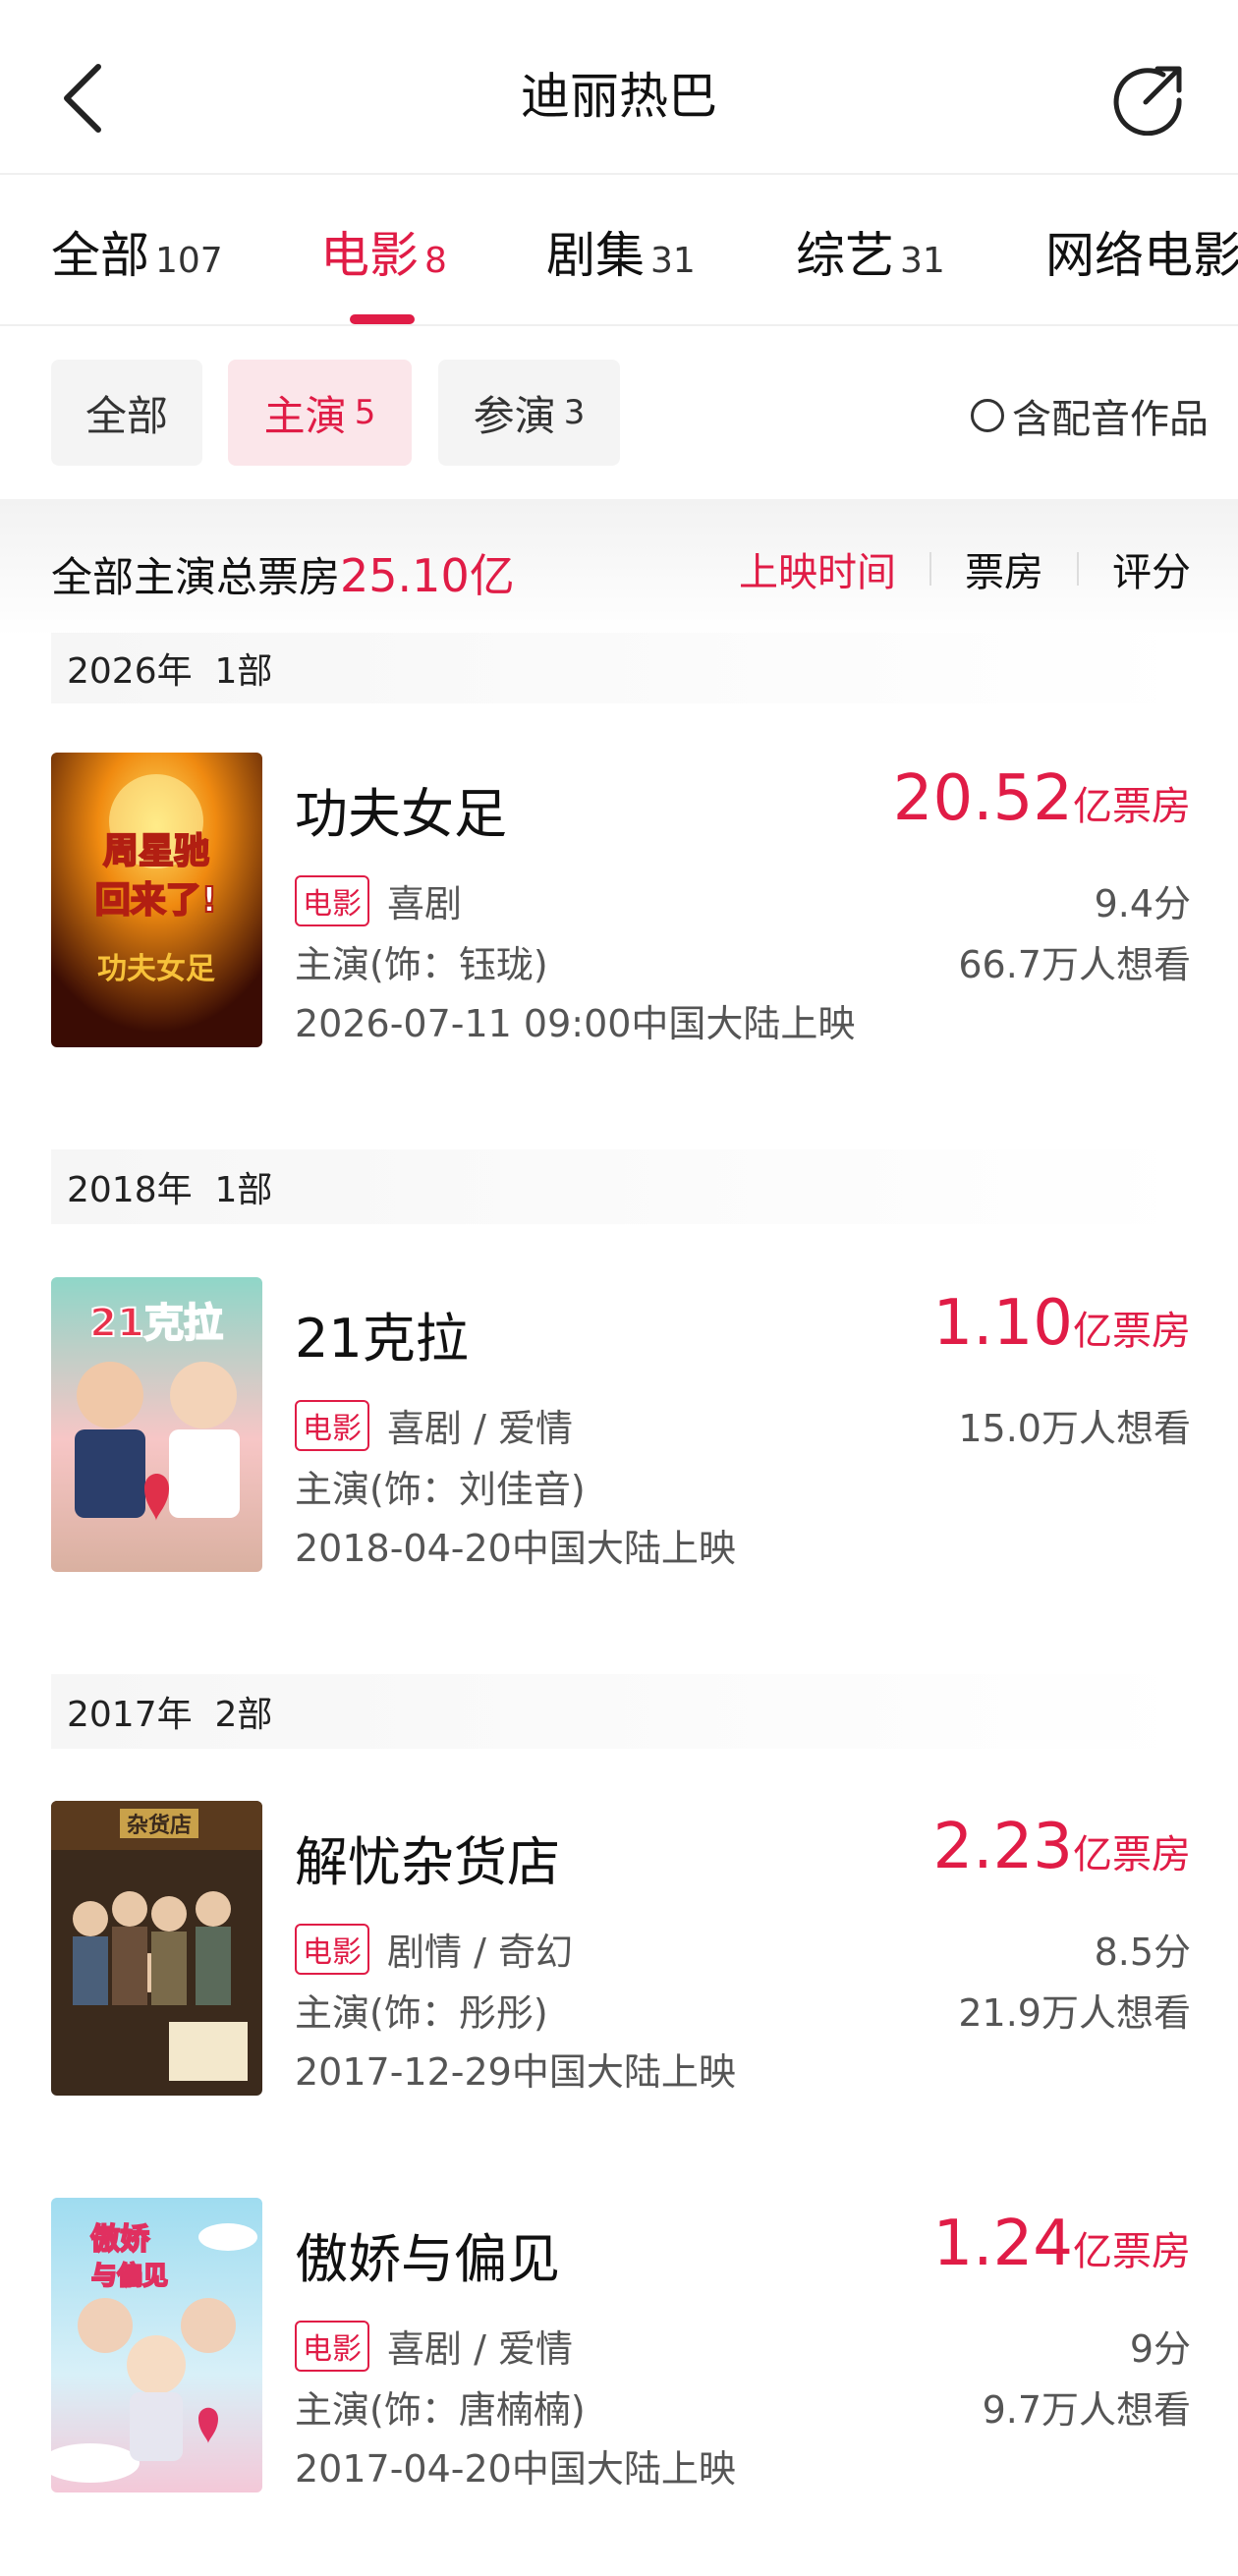 This screenshot has width=1238, height=2576. Describe the element at coordinates (382, 1333) in the screenshot. I see `movie-title: 21克拉` at that location.